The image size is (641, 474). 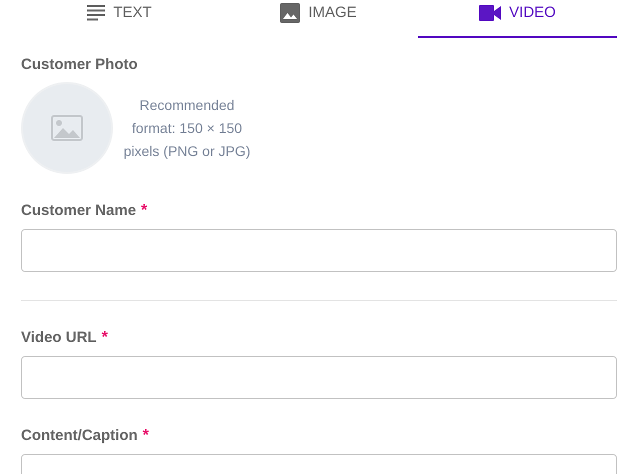 I want to click on tab: IMAGE, so click(x=318, y=19).